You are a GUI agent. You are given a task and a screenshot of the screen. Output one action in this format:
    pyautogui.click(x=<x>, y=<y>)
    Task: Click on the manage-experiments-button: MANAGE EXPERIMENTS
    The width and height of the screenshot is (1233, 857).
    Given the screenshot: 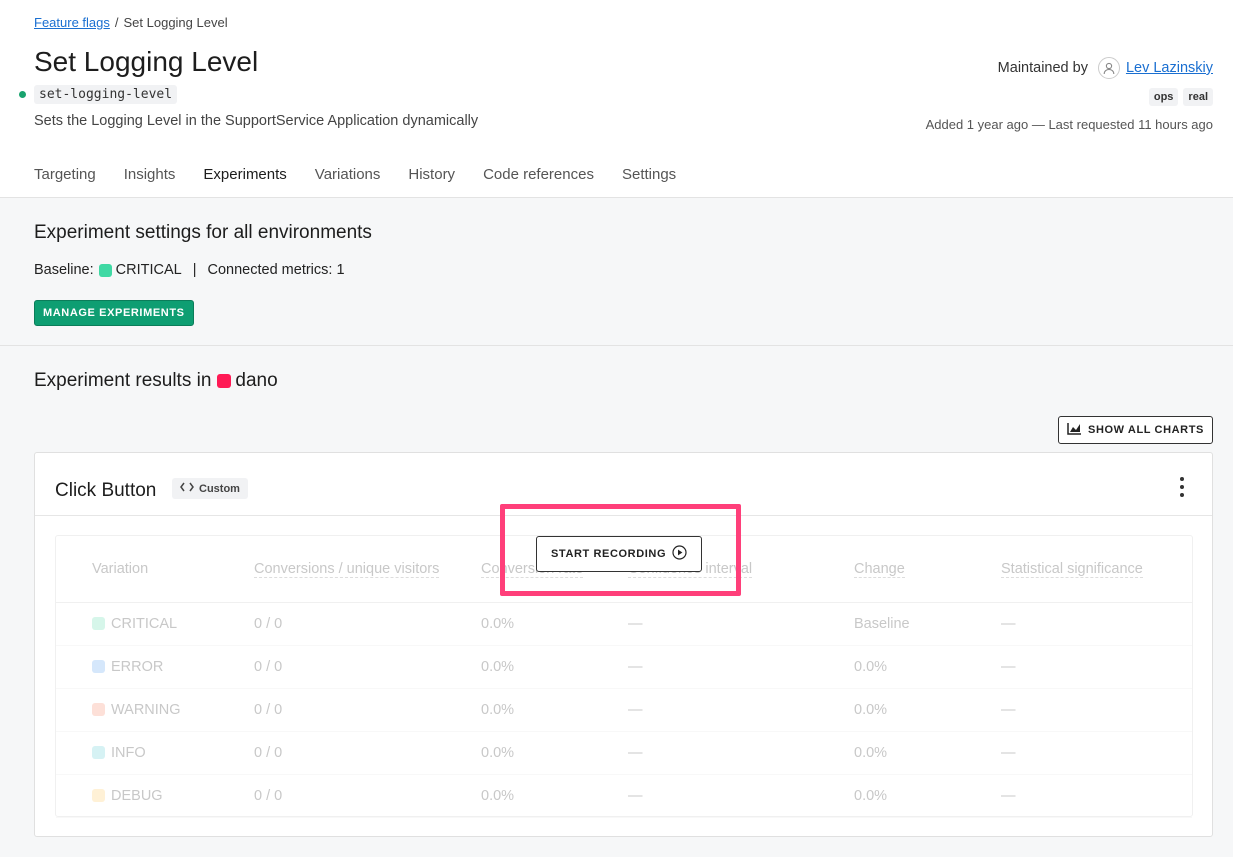 What is the action you would take?
    pyautogui.click(x=114, y=313)
    